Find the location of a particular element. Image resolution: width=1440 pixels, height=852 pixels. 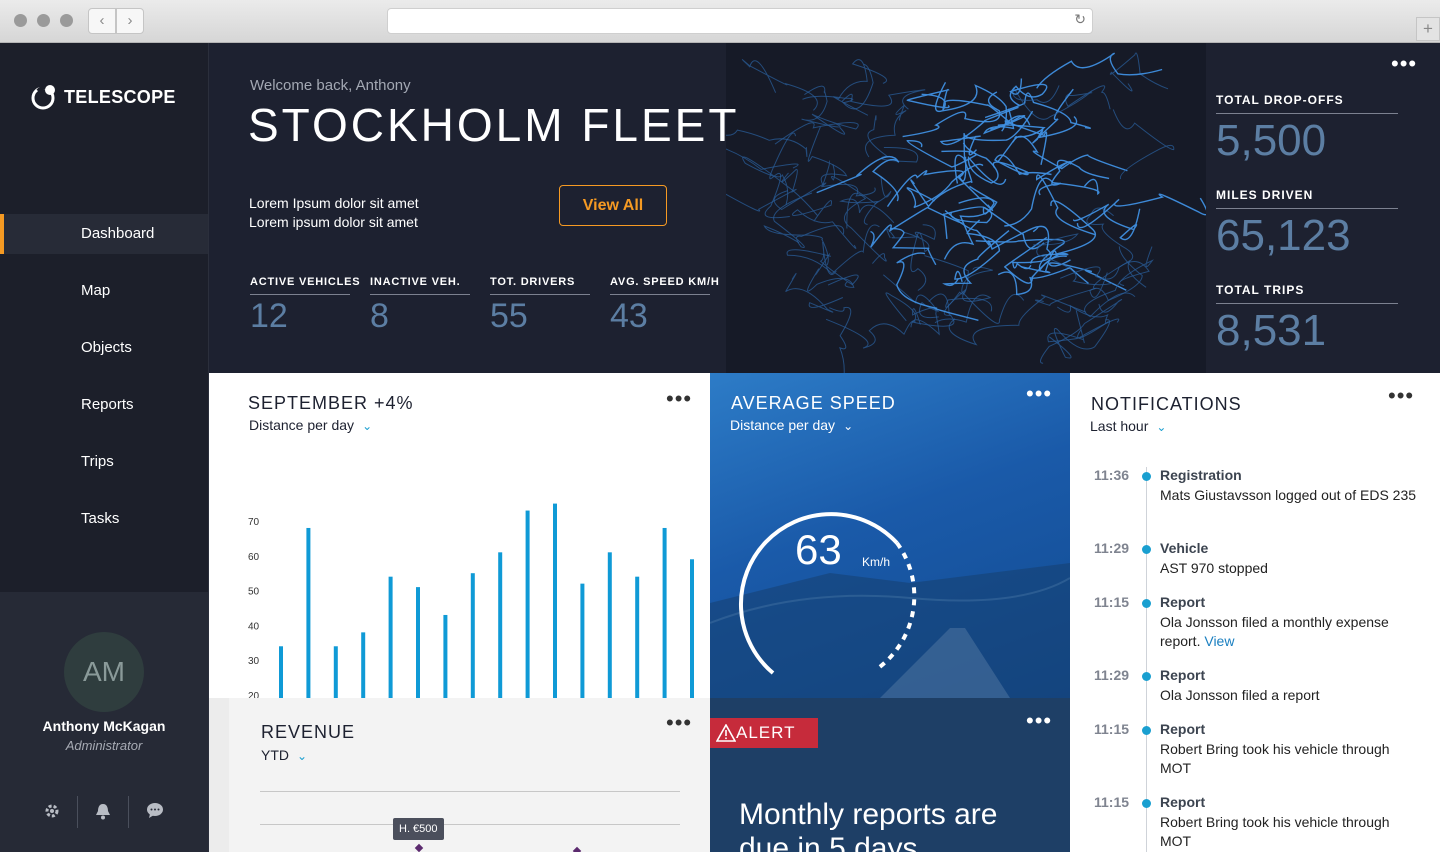

sidebar-item-reports: Reports is located at coordinates (104, 405).